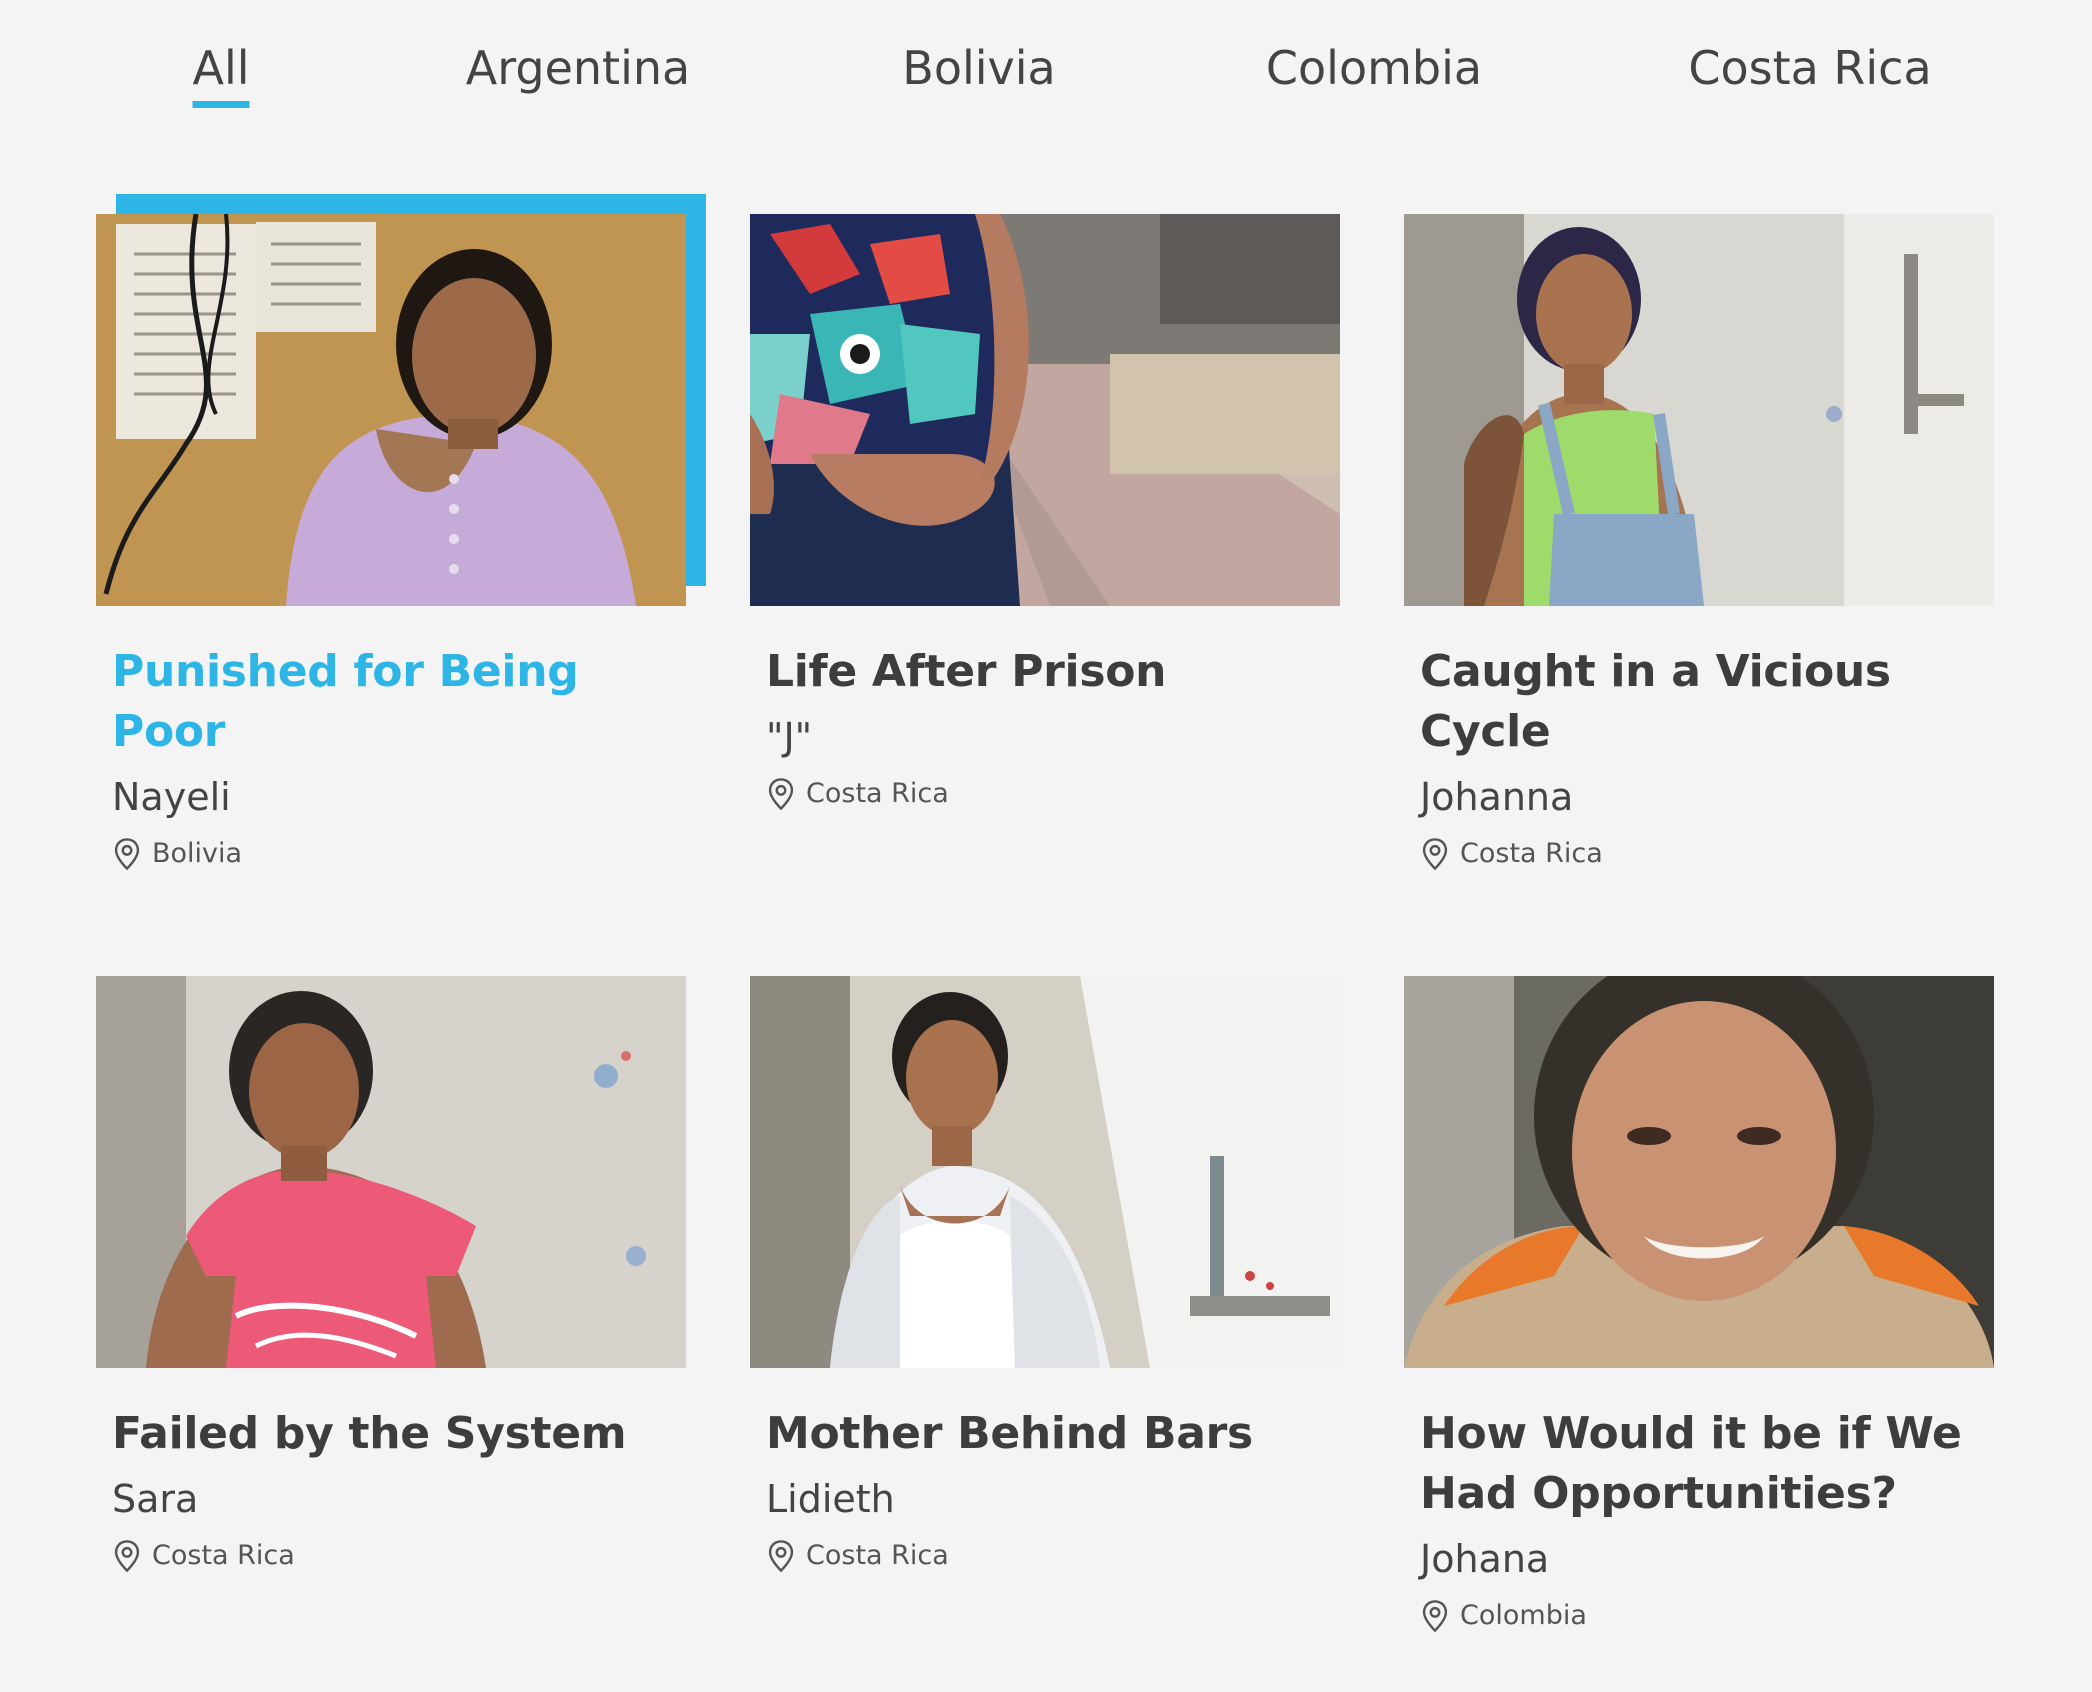 Image resolution: width=2092 pixels, height=1692 pixels. I want to click on woman-overalls-wall-image, so click(1699, 410).